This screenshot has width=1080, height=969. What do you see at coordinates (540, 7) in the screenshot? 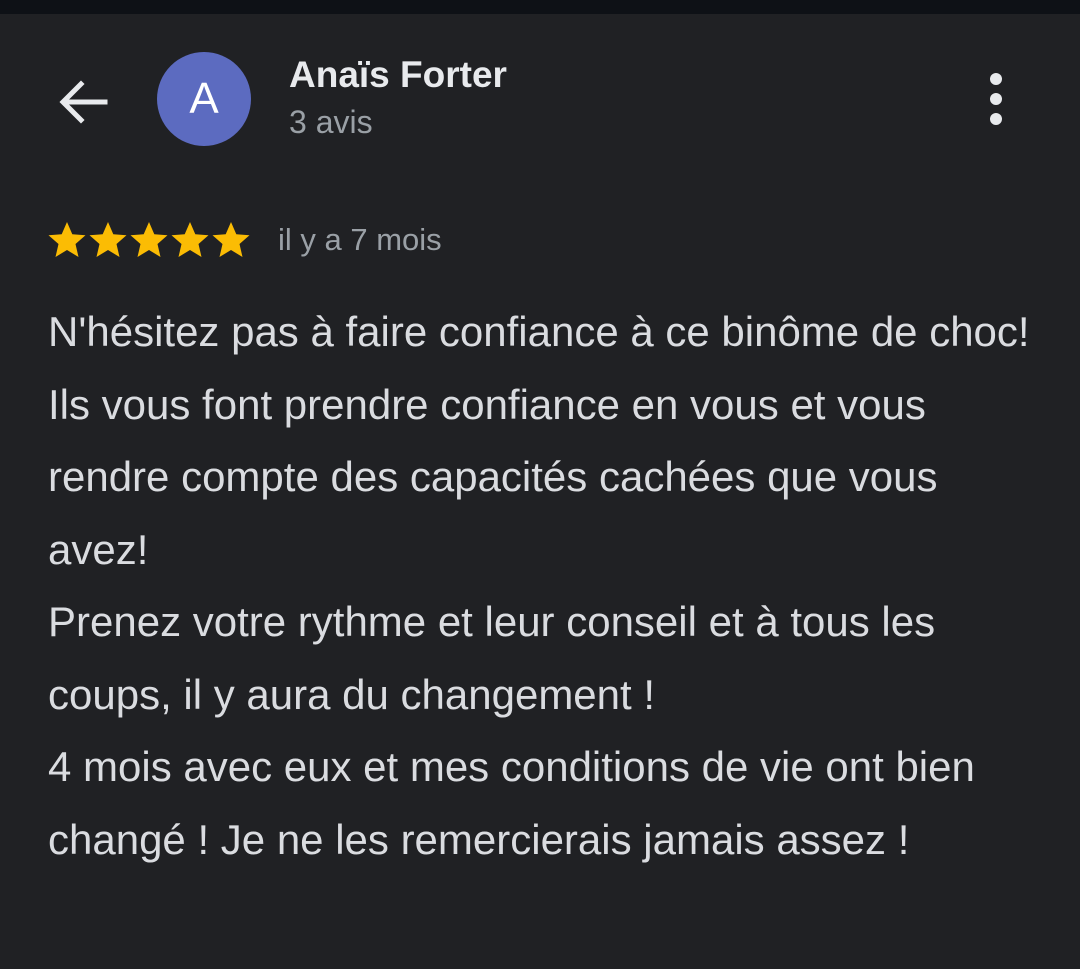
I see `status-bar-strip` at bounding box center [540, 7].